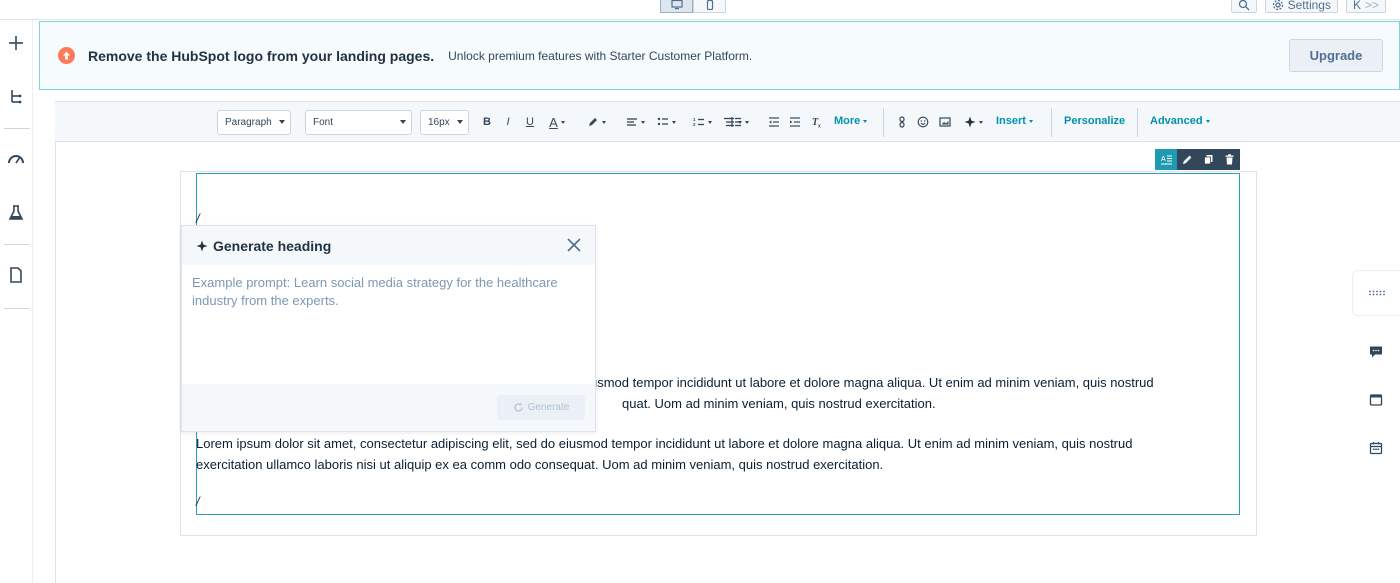 This screenshot has height=583, width=1400. I want to click on numbered-list-button: 12, so click(702, 122).